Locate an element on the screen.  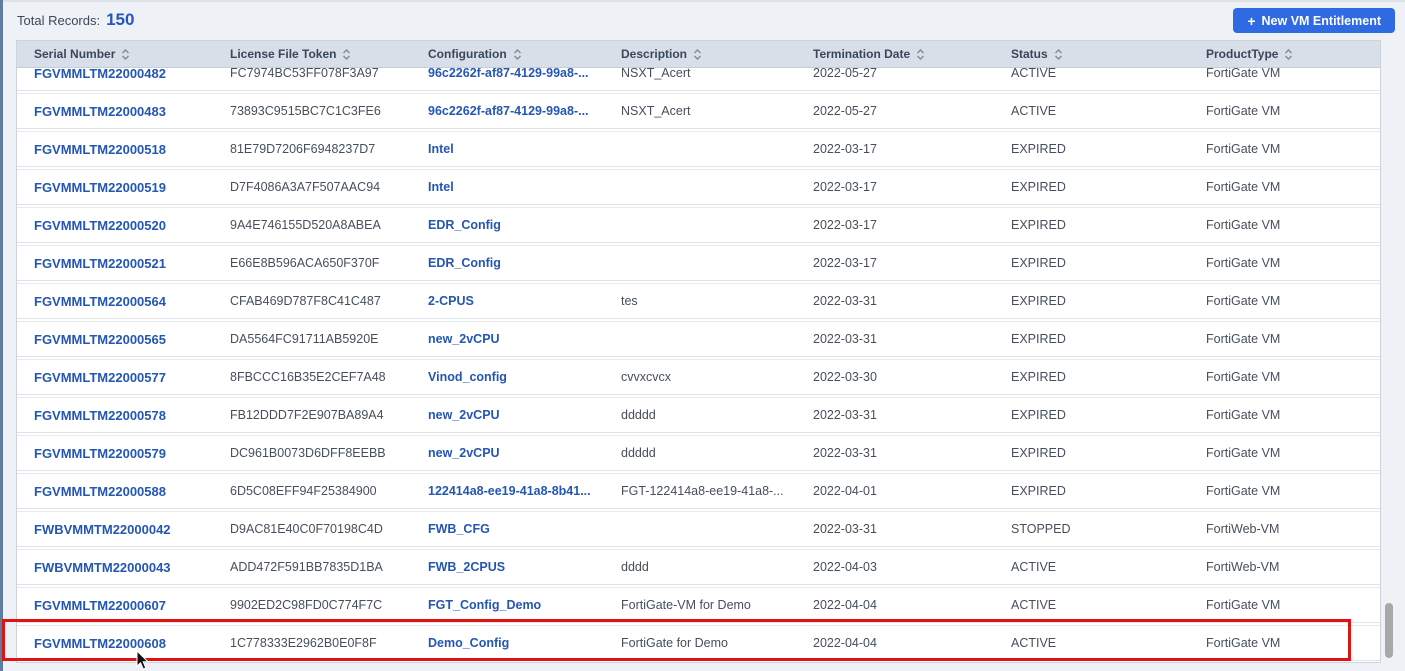
column-label: Termination Date is located at coordinates (862, 54).